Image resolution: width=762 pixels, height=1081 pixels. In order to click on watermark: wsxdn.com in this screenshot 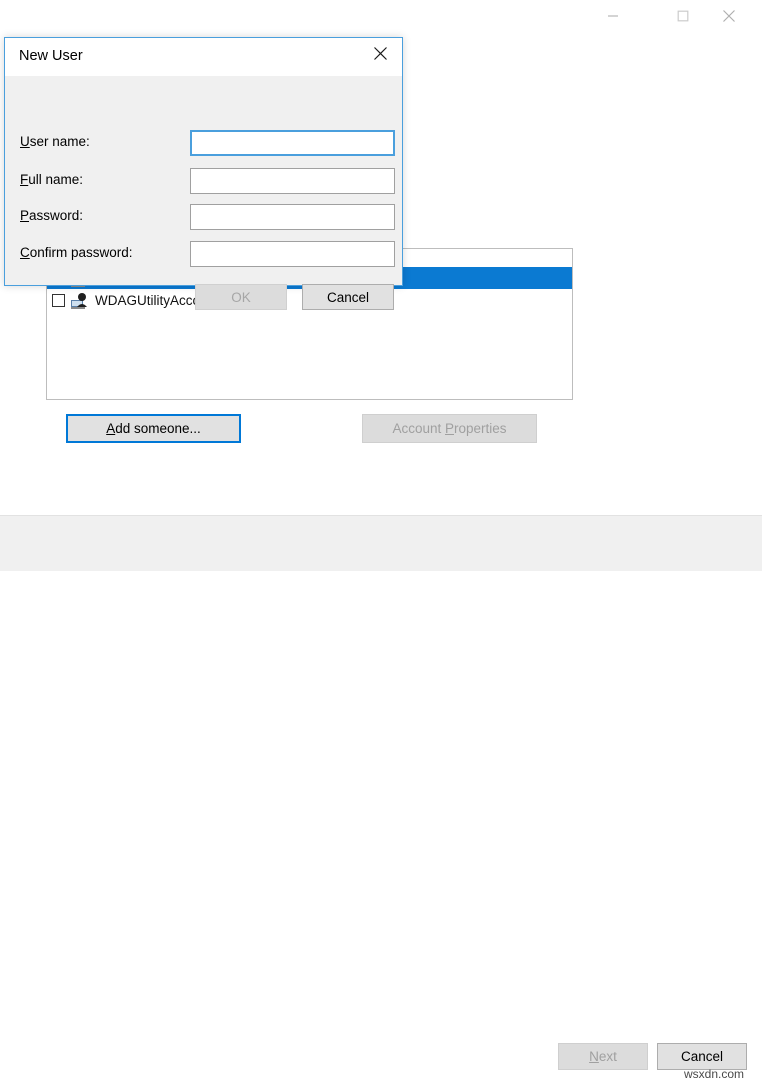, I will do `click(714, 1074)`.